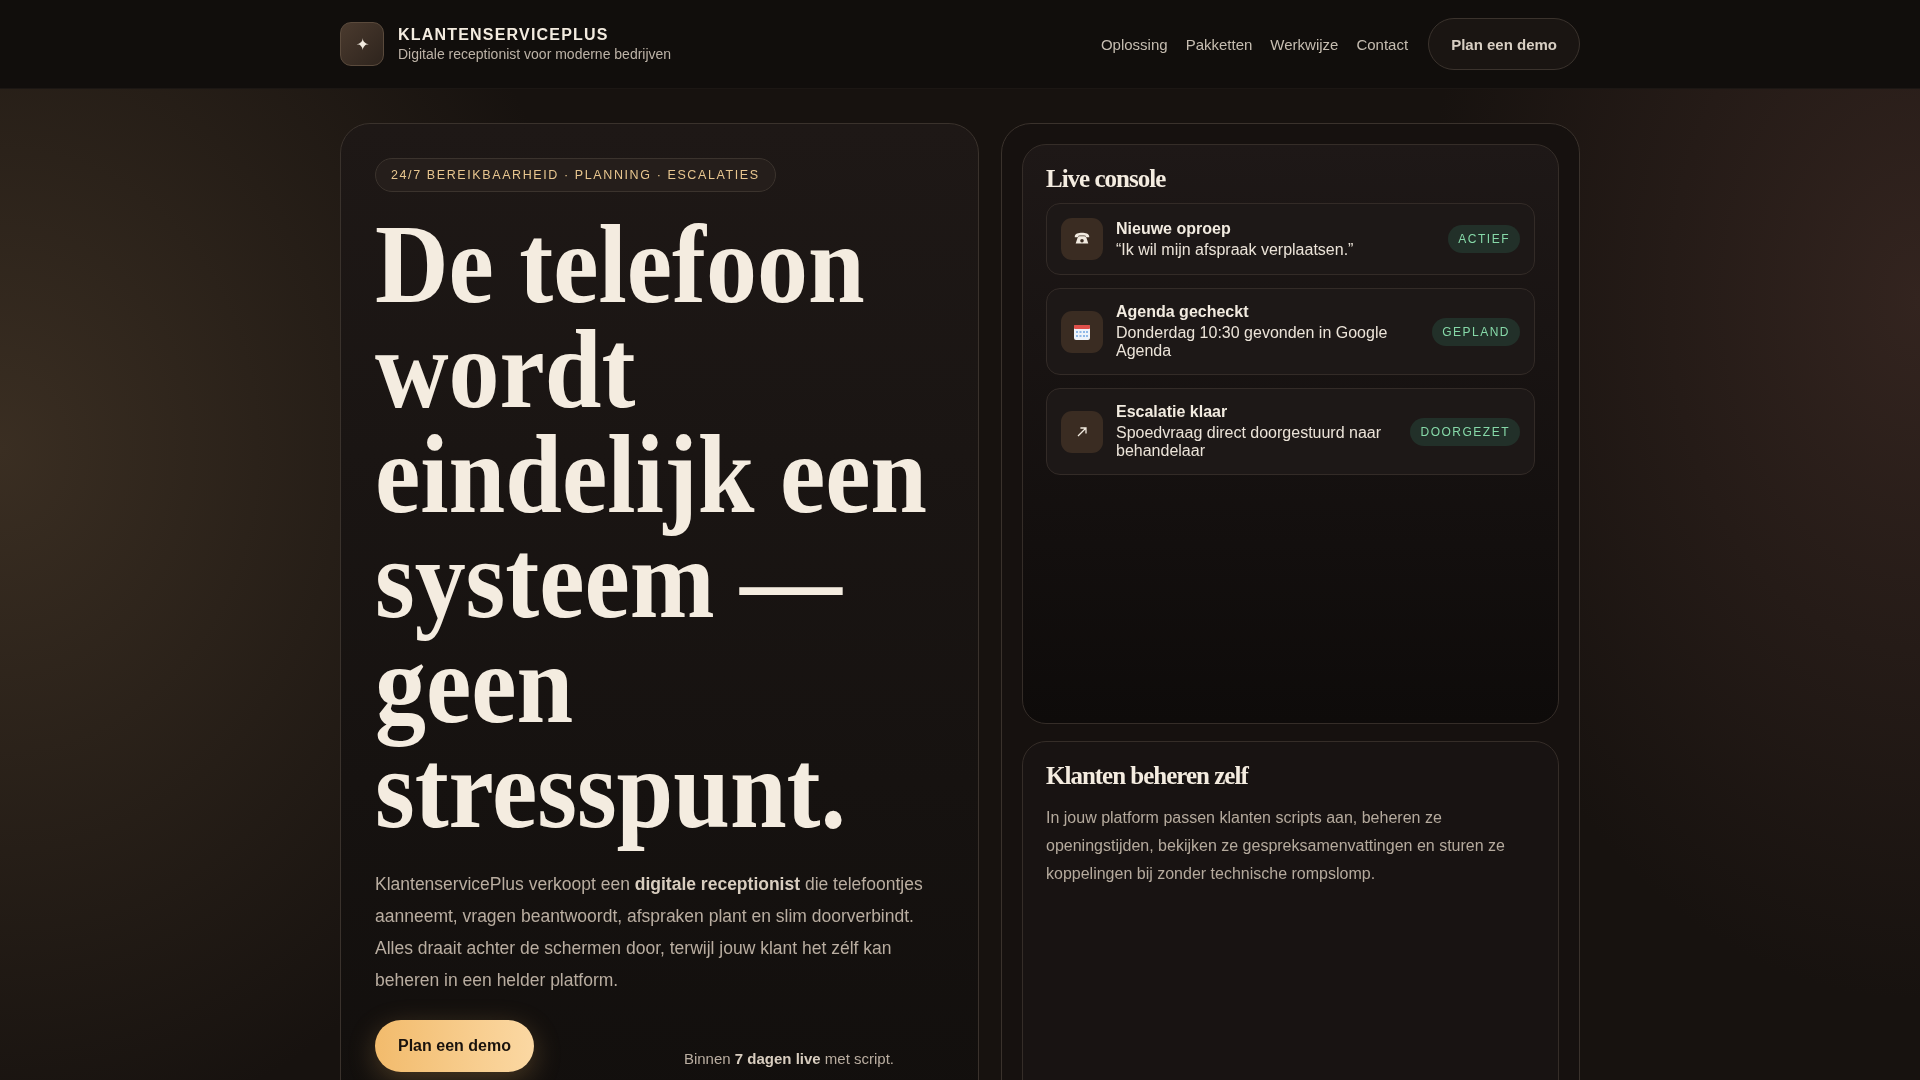 Image resolution: width=1920 pixels, height=1080 pixels. What do you see at coordinates (1252, 342) in the screenshot?
I see `event-text: Donderdag 10:30 gevonden in Google Agenda` at bounding box center [1252, 342].